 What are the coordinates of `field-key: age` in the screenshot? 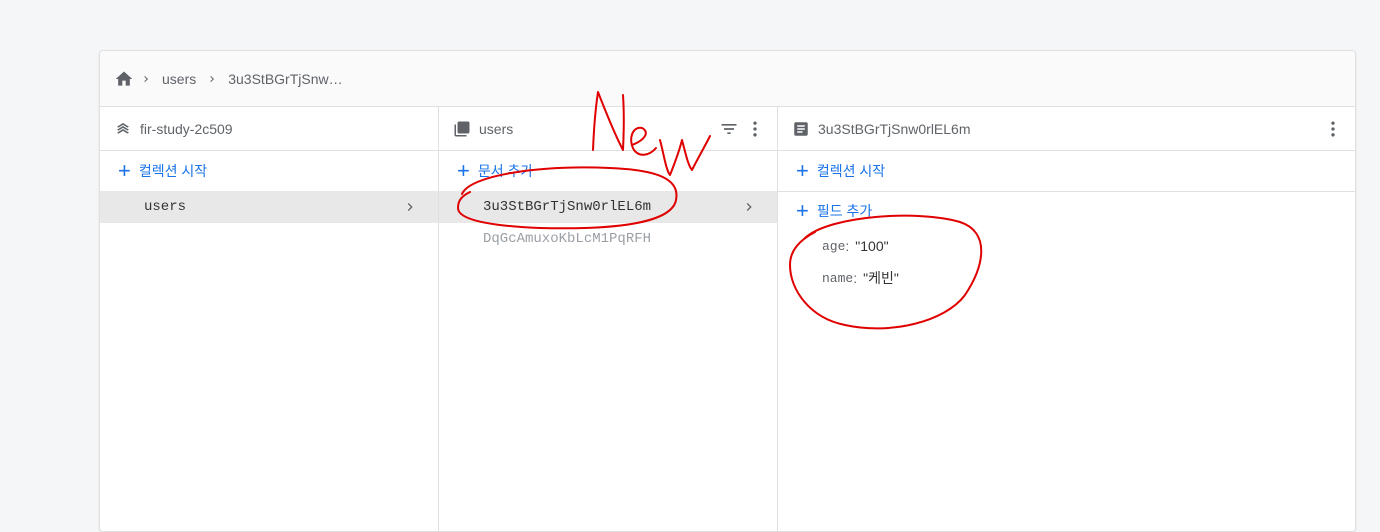 It's located at (834, 246).